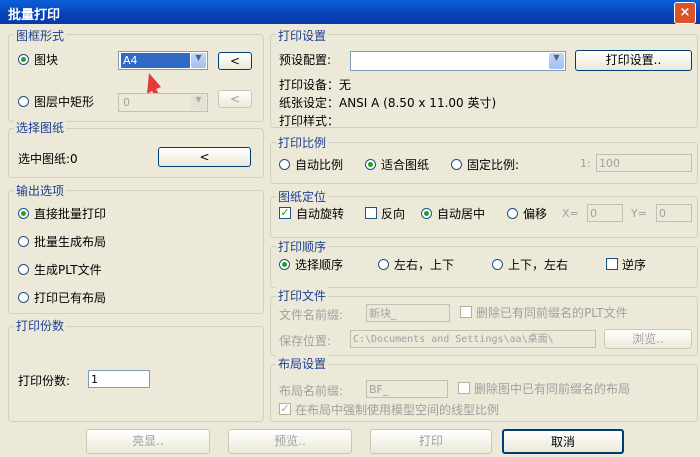 The image size is (700, 457). I want to click on copies-group-title: 打印份数, so click(40, 325).